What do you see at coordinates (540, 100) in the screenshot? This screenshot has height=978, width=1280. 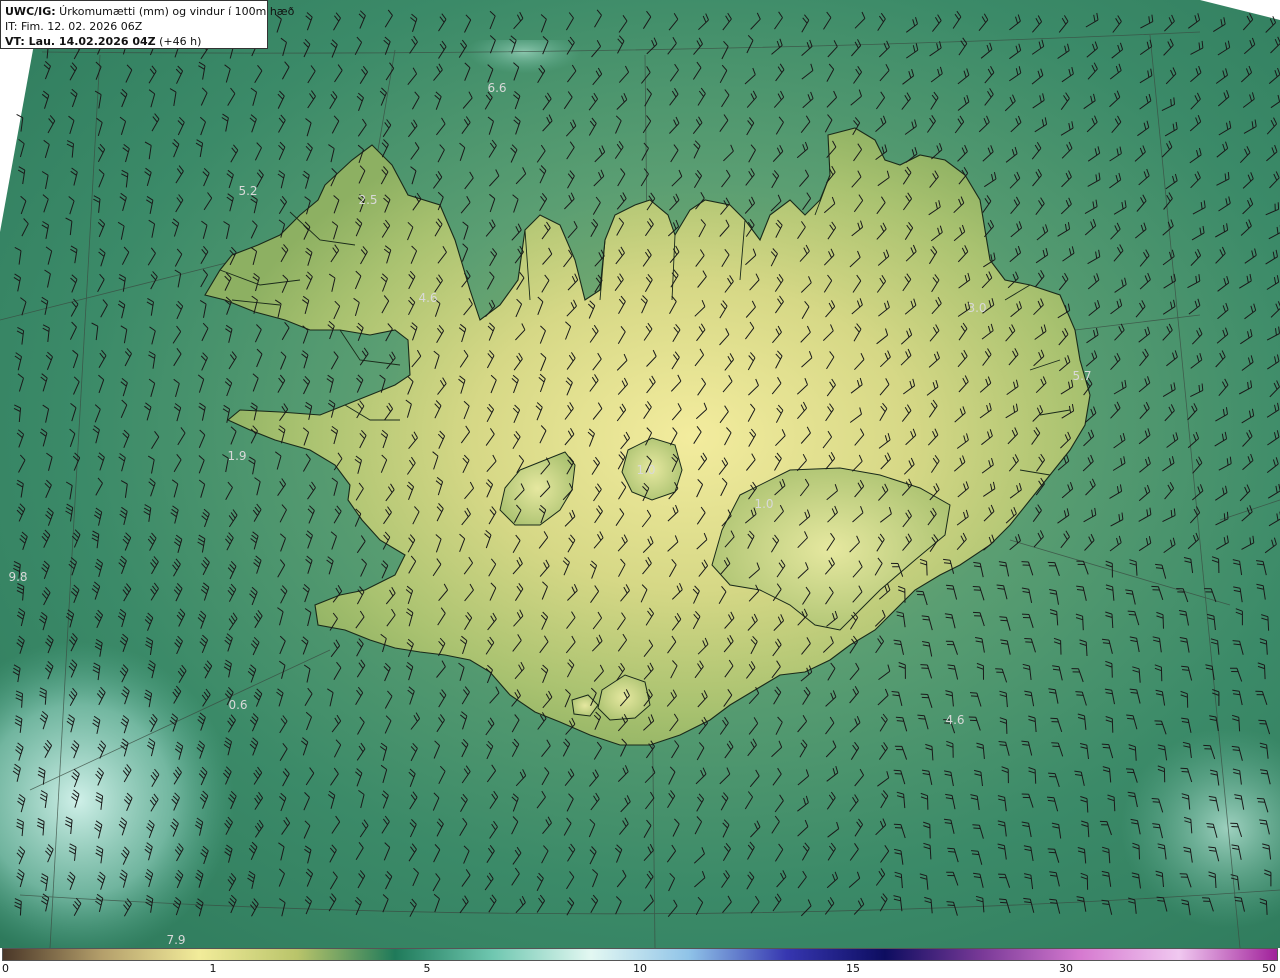 I see `precip-field-north` at bounding box center [540, 100].